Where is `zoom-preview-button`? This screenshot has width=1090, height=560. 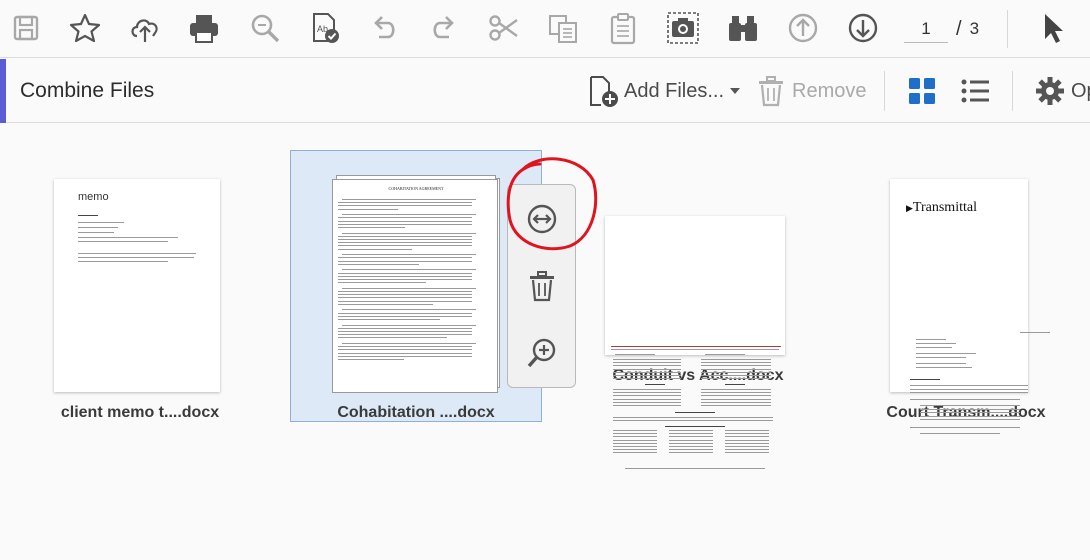 zoom-preview-button is located at coordinates (542, 353).